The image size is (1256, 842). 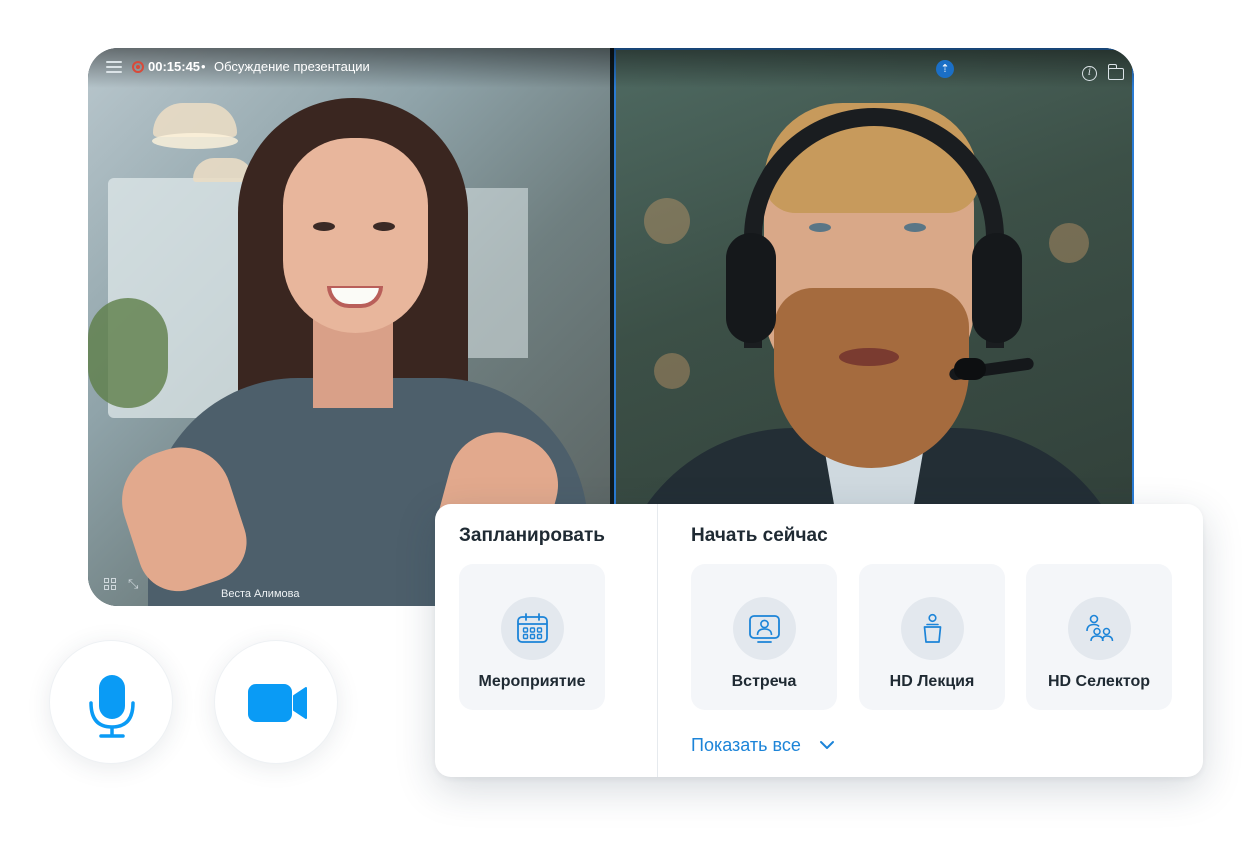 I want to click on screen-person-icon, so click(x=764, y=629).